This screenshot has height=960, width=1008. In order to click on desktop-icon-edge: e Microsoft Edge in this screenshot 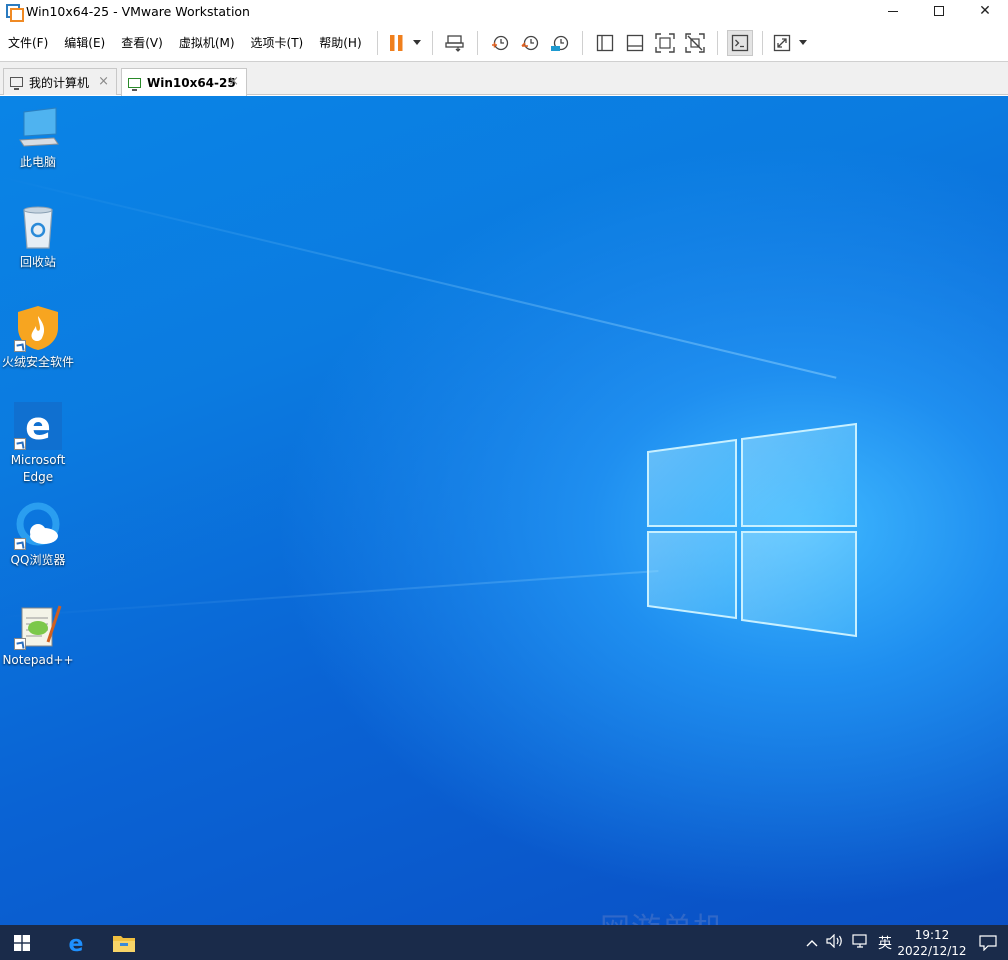, I will do `click(38, 444)`.